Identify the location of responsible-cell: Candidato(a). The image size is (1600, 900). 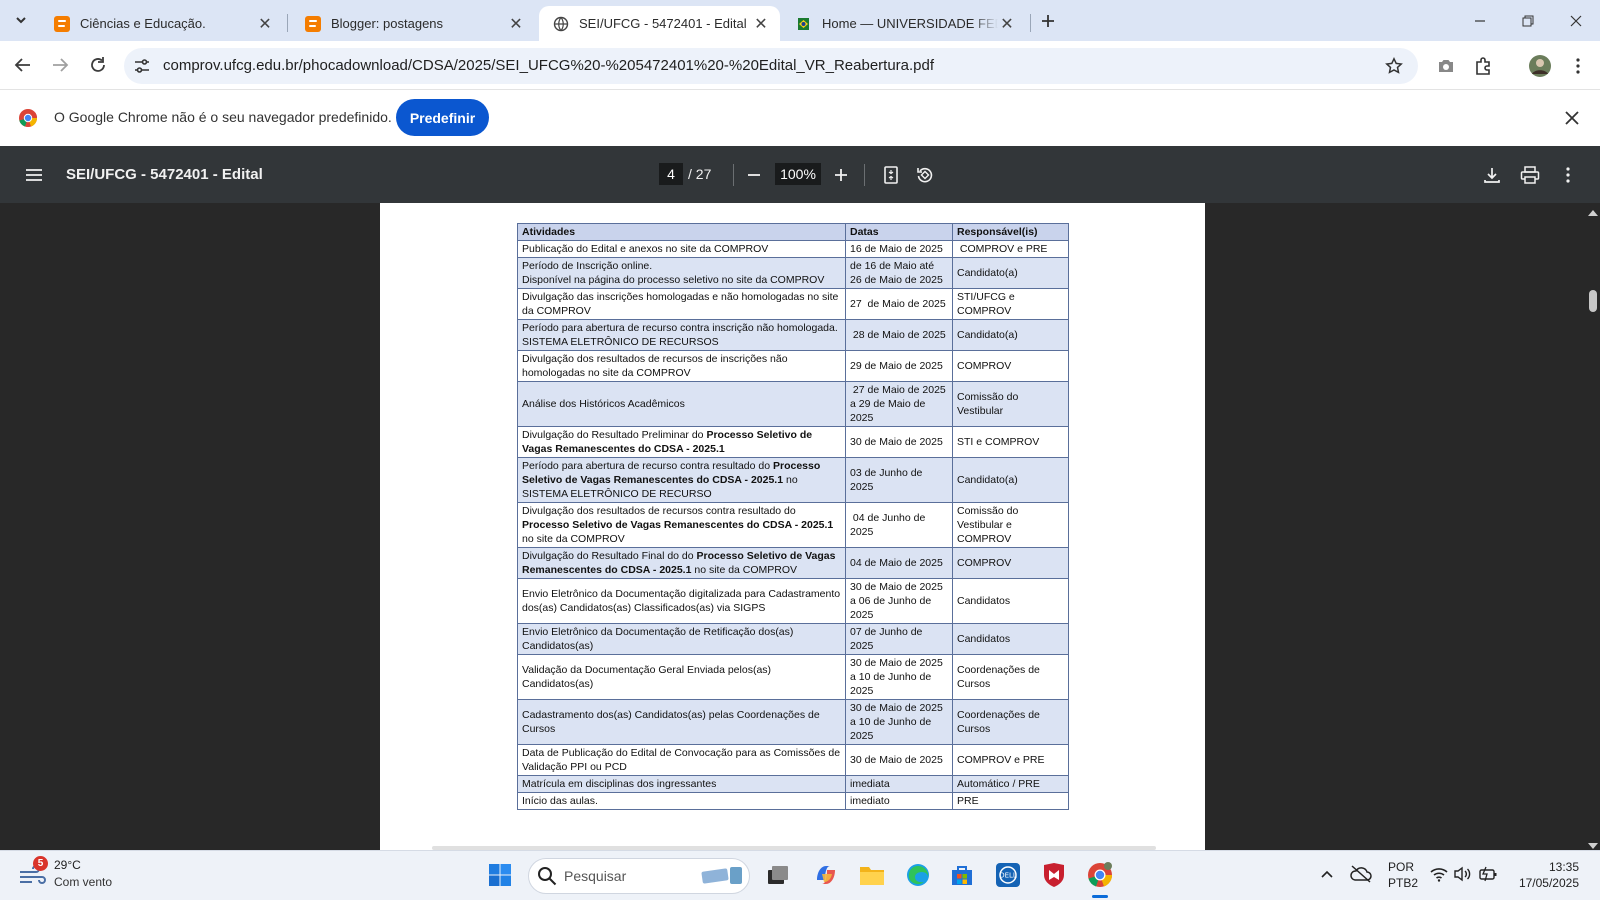
(1010, 335).